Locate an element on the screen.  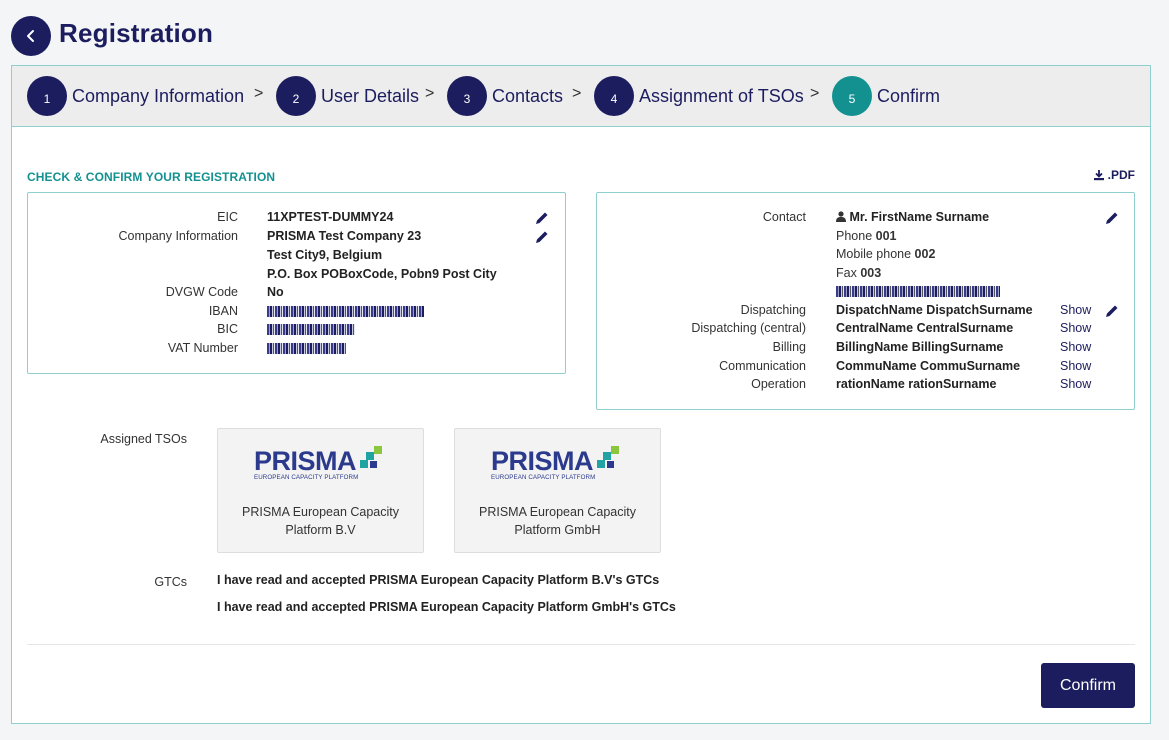
contact-name: Mr. FirstName Surname is located at coordinates (919, 217).